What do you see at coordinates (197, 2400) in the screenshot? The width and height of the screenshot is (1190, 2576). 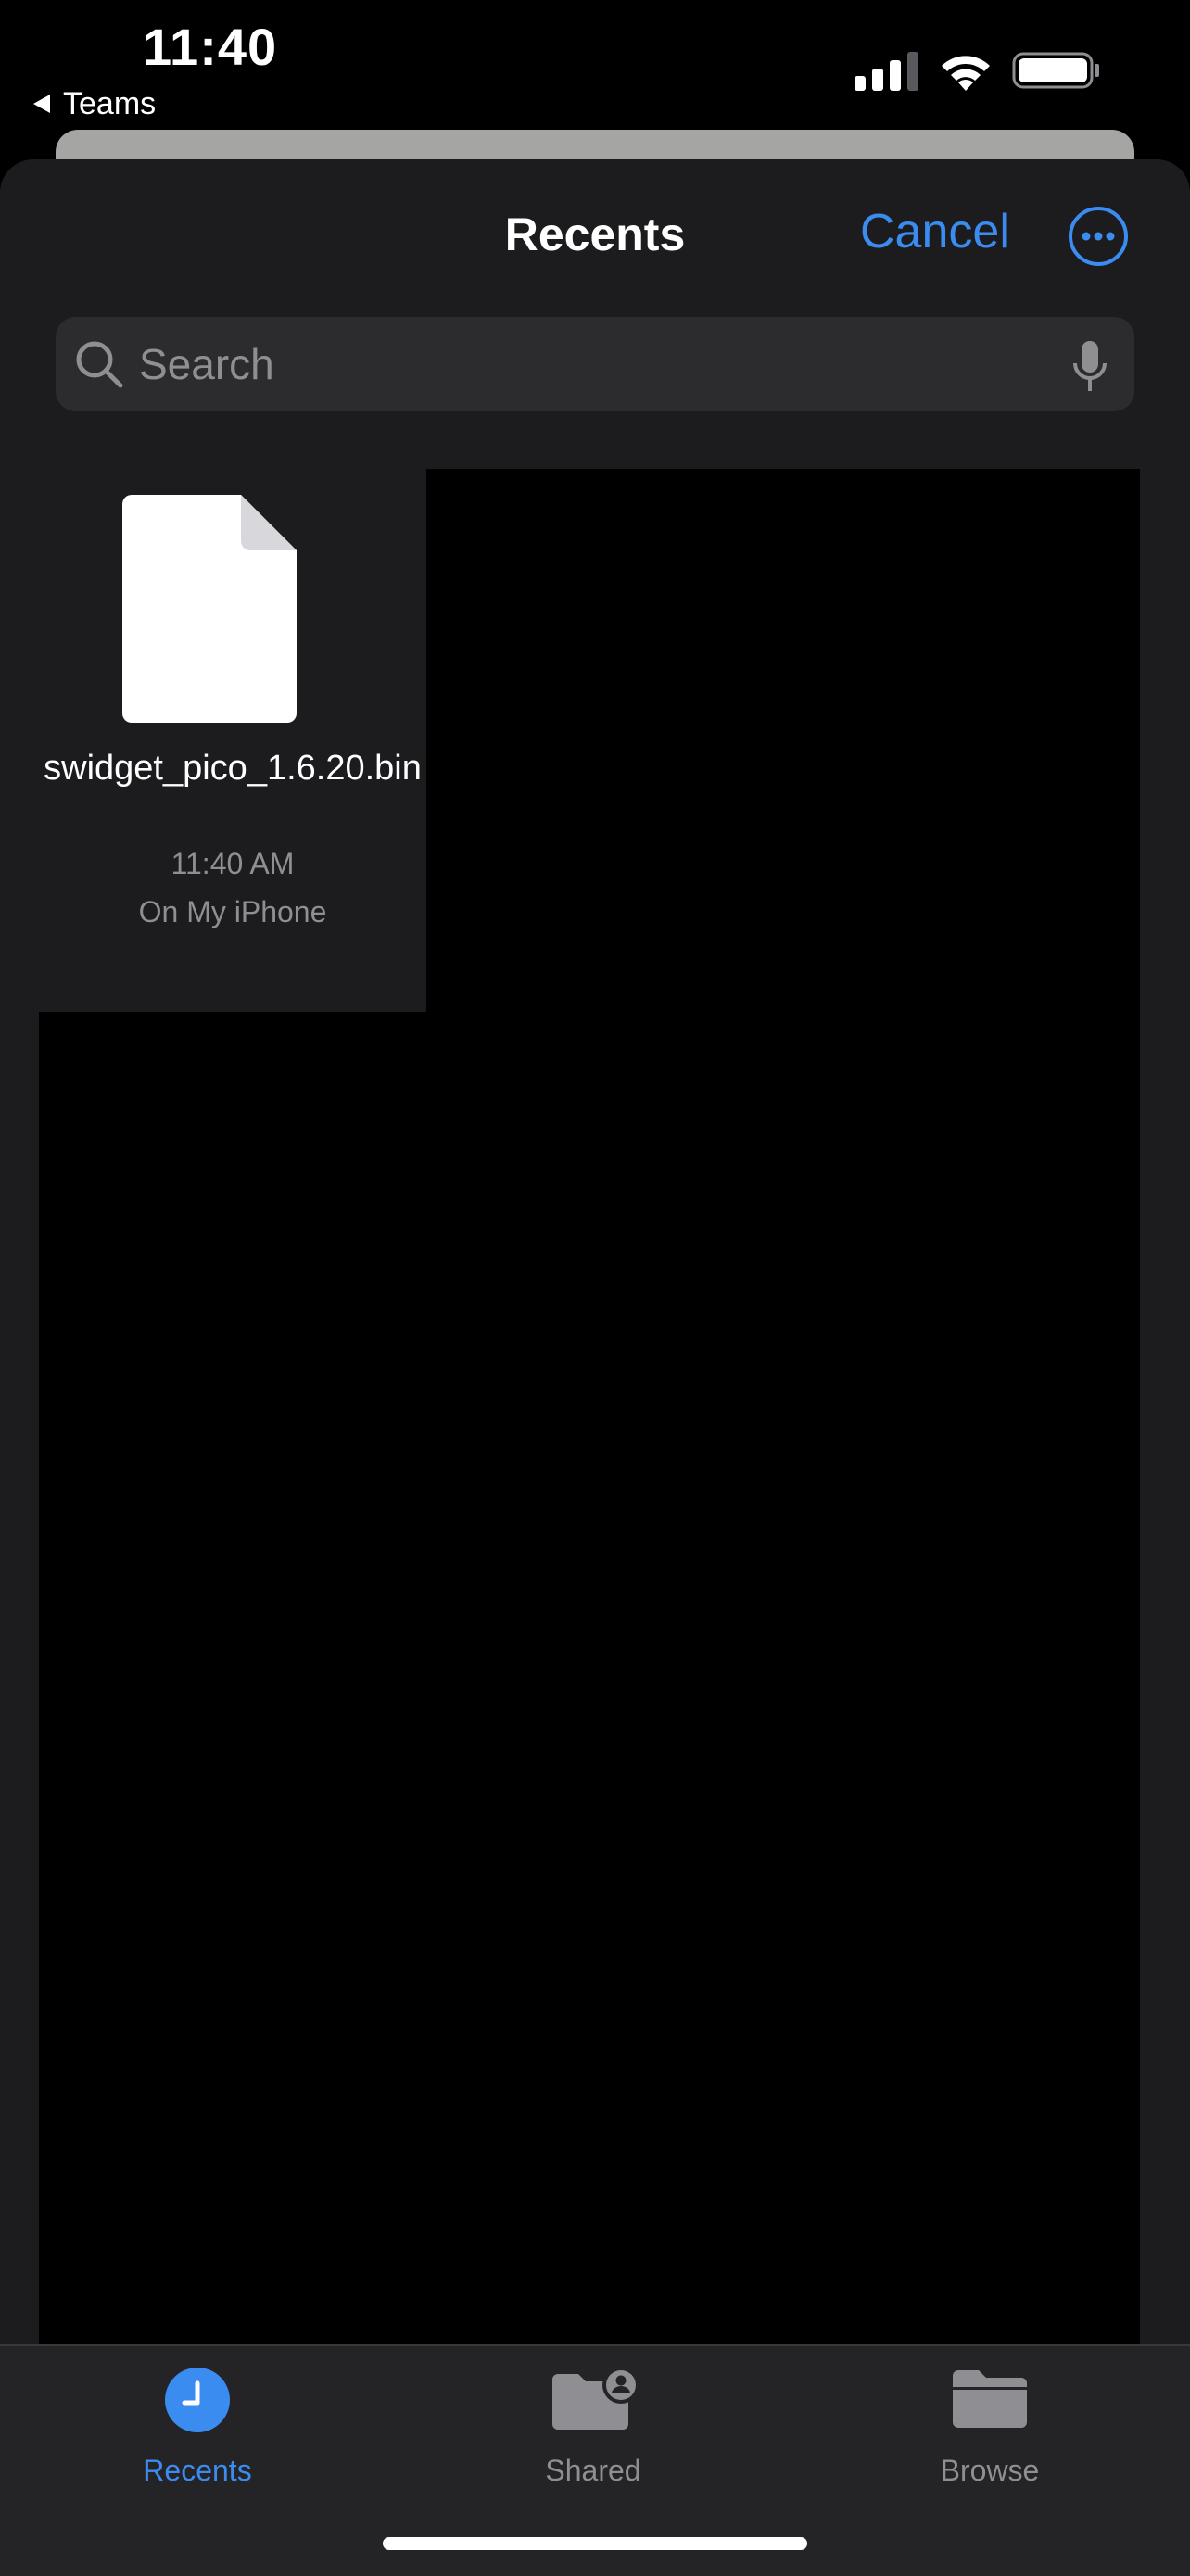 I see `clock-icon` at bounding box center [197, 2400].